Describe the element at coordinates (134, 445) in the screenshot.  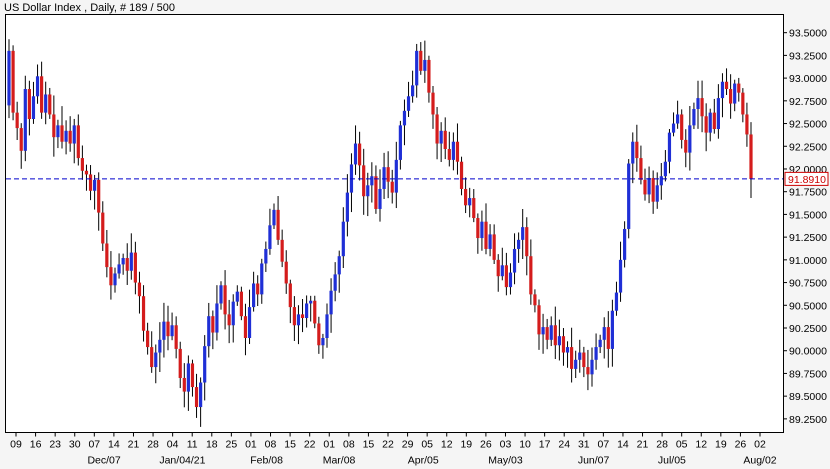
I see `x-tick-label: 21` at that location.